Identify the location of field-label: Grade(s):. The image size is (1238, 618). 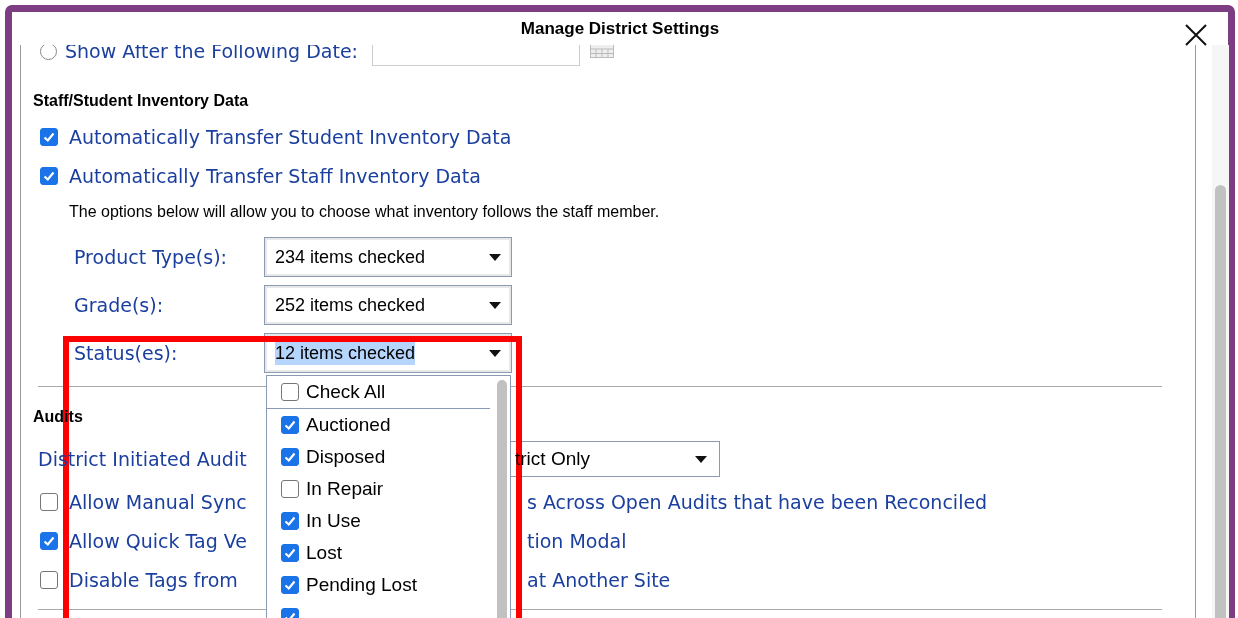
(119, 305).